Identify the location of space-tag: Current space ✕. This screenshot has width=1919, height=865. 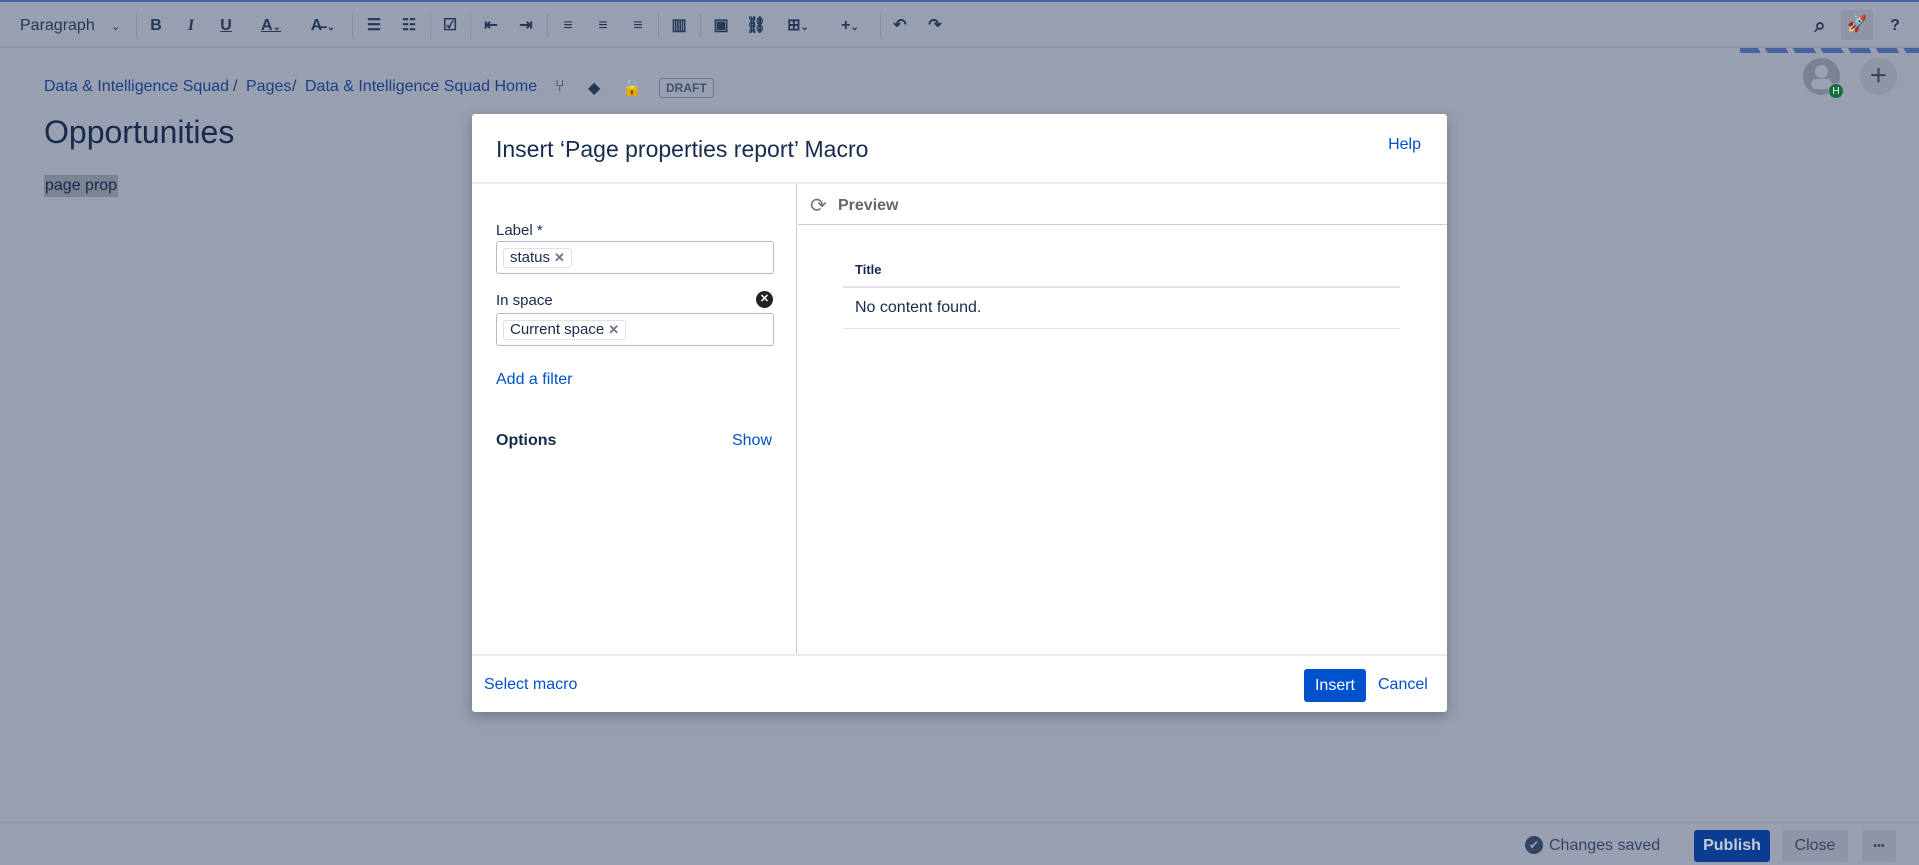
(565, 330).